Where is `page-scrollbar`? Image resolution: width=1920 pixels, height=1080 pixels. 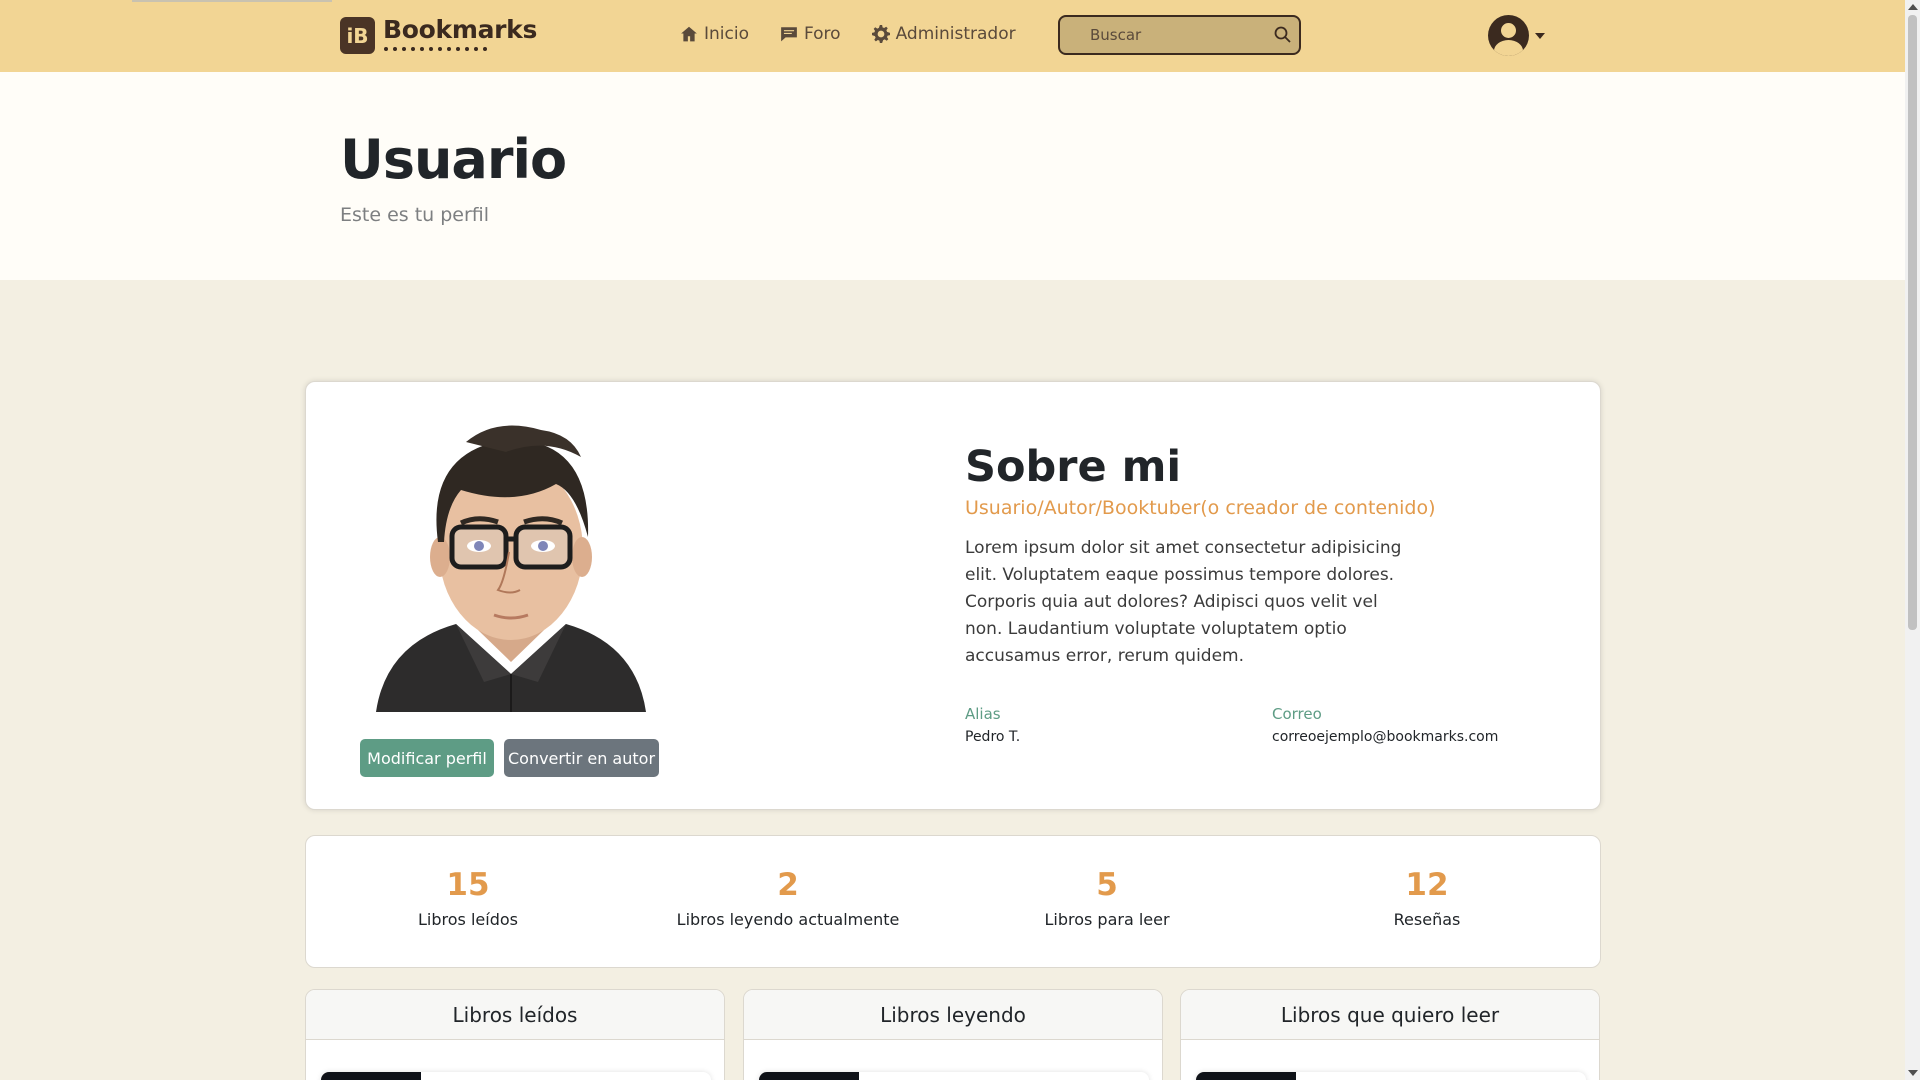 page-scrollbar is located at coordinates (1912, 540).